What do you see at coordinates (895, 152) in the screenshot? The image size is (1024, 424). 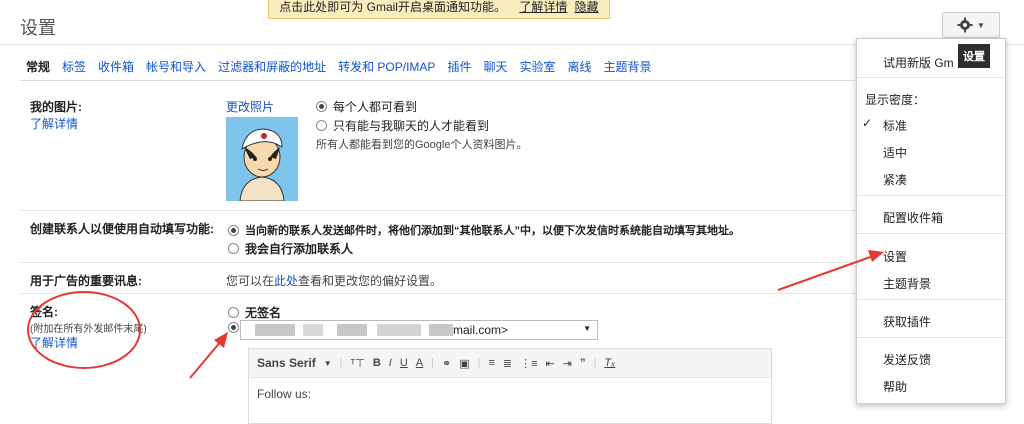 I see `menu-density-comfortable: 适中` at bounding box center [895, 152].